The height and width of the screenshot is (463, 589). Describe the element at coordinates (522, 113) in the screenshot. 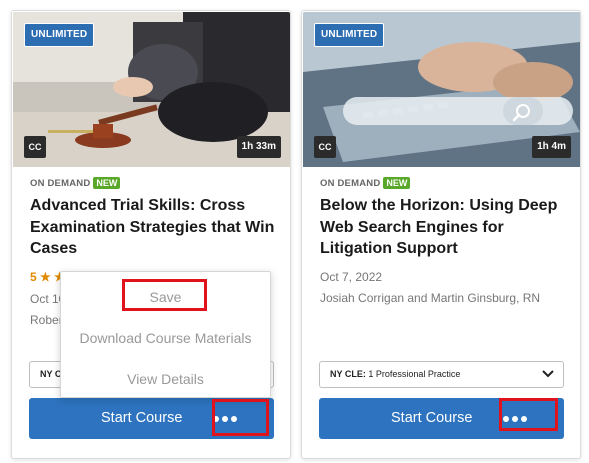

I see `search-icon` at that location.